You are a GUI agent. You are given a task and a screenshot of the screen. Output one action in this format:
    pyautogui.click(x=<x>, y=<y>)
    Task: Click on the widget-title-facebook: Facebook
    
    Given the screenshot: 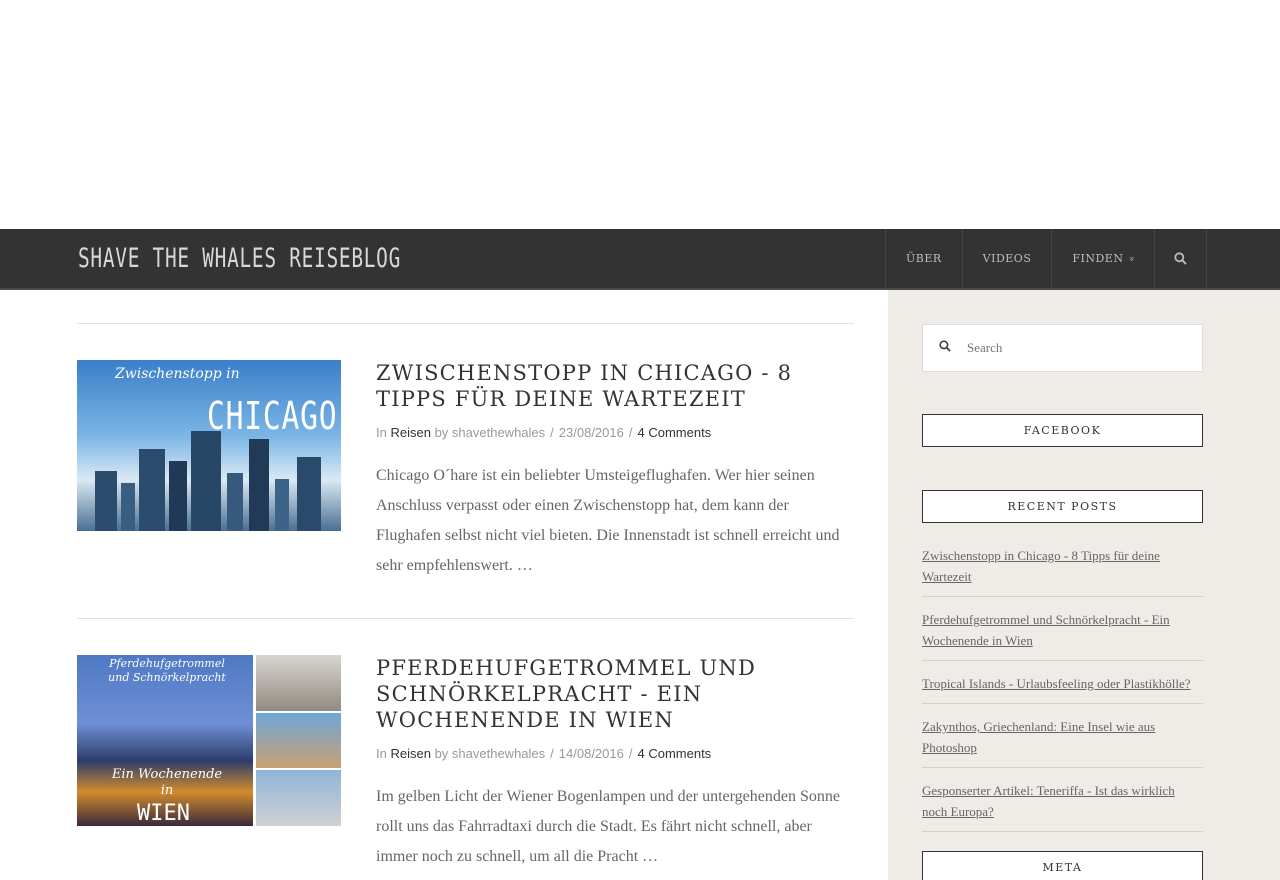 What is the action you would take?
    pyautogui.click(x=1062, y=430)
    